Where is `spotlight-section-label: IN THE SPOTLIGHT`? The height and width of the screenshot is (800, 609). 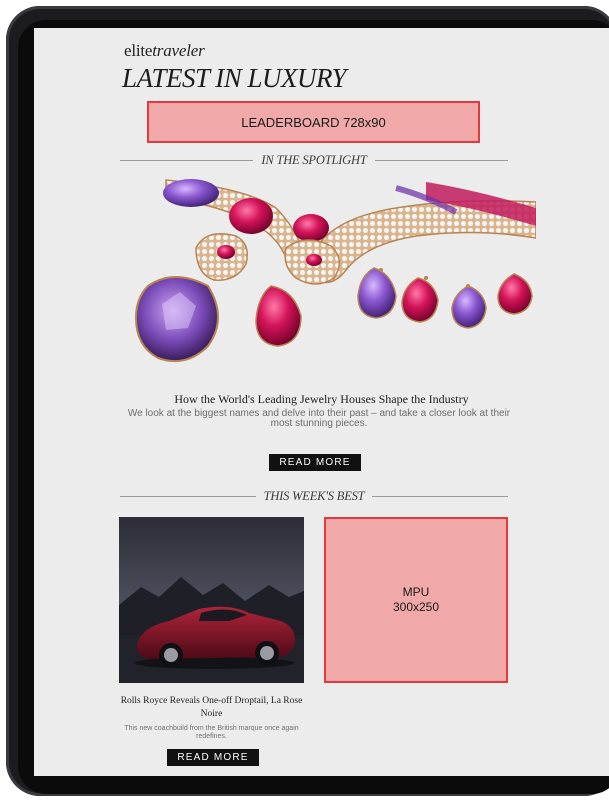
spotlight-section-label: IN THE SPOTLIGHT is located at coordinates (314, 159).